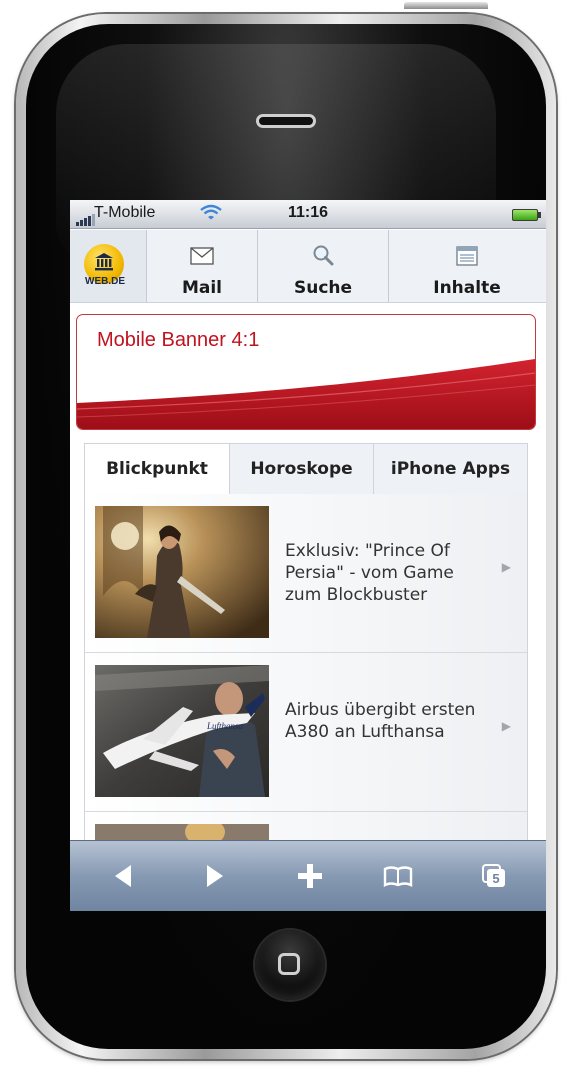  What do you see at coordinates (450, 469) in the screenshot?
I see `tab-iphone-apps: iPhone Apps` at bounding box center [450, 469].